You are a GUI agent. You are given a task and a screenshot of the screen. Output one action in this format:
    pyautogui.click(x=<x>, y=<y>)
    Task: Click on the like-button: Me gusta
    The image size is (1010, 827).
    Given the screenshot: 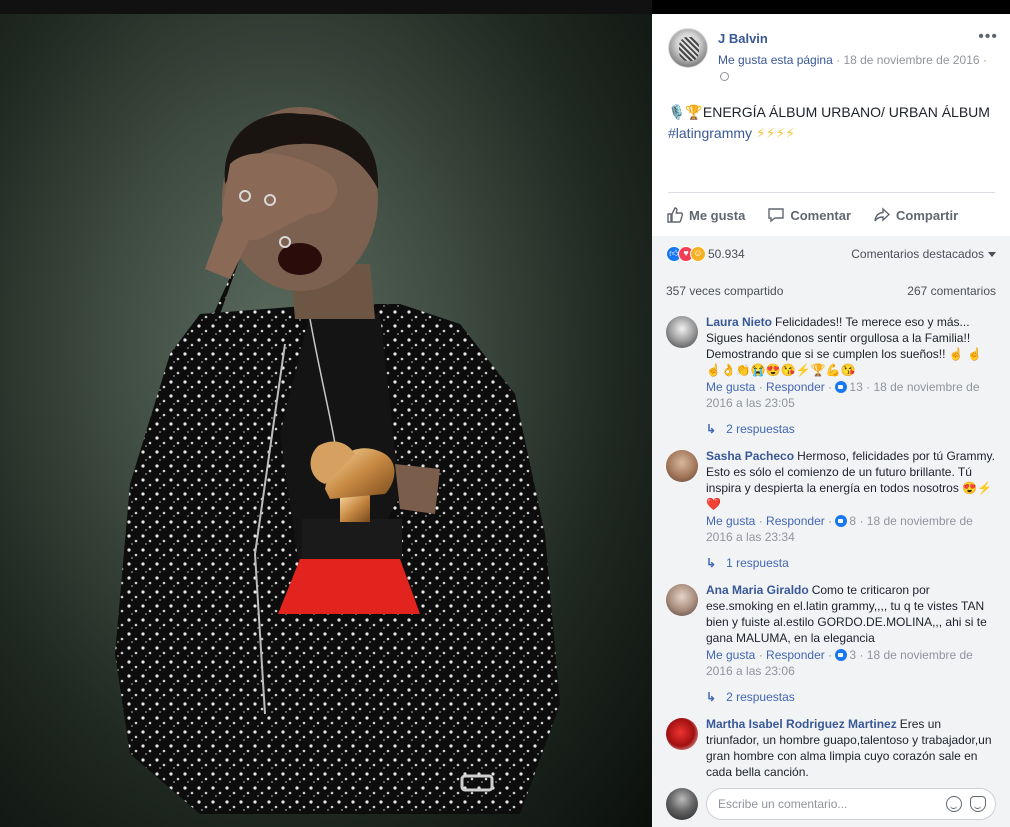 What is the action you would take?
    pyautogui.click(x=705, y=215)
    